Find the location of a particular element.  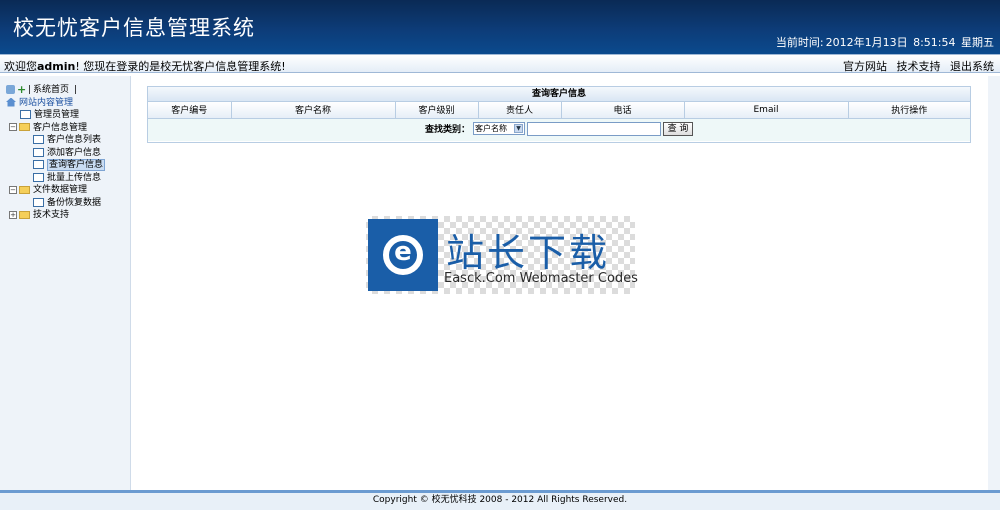

expand-icon: + is located at coordinates (13, 214).